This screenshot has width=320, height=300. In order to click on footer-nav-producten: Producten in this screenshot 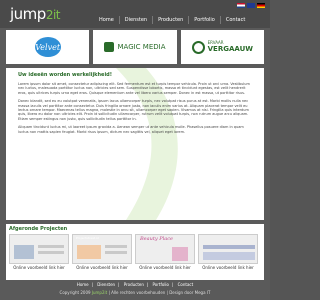, I will do `click(134, 284)`.